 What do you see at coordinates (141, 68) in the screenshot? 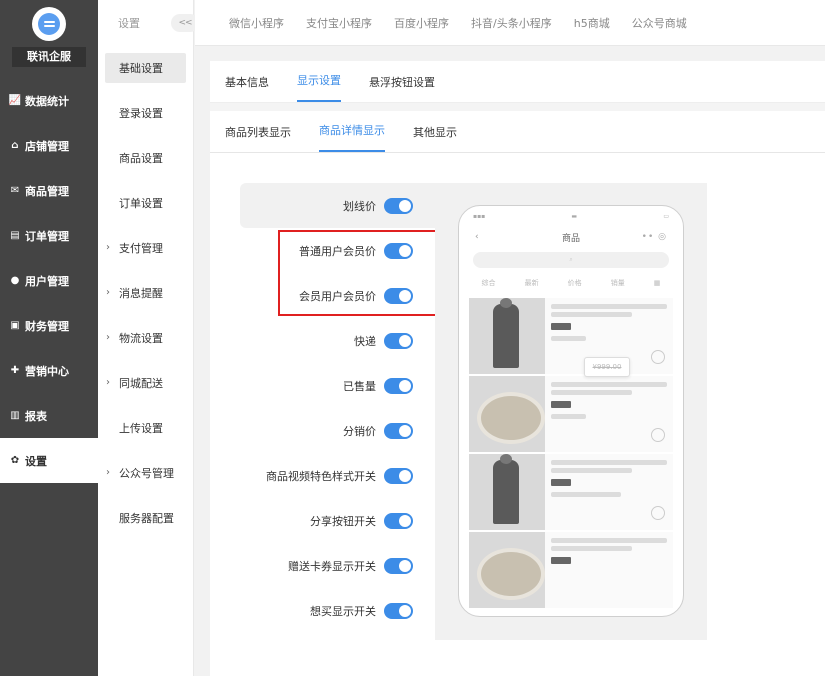
I see `subnav-item-label: 基础设置` at bounding box center [141, 68].